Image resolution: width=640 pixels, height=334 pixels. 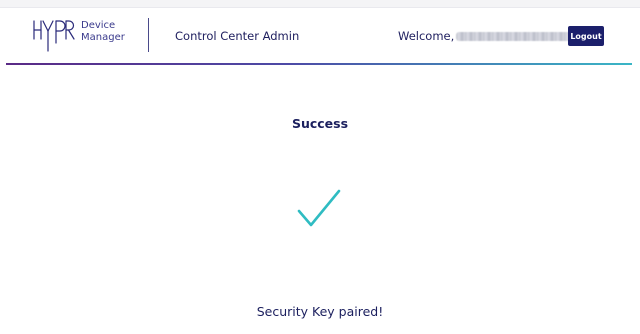 I want to click on check-icon, so click(x=319, y=208).